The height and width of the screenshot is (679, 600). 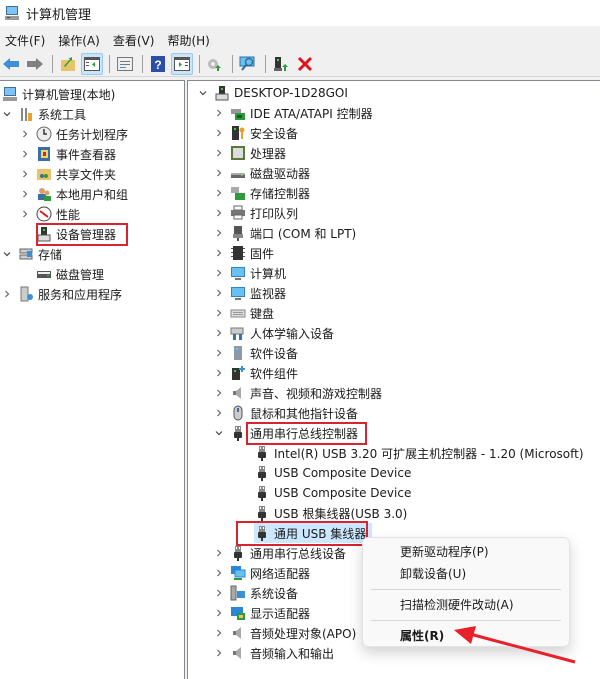 I want to click on console-tree-item: 性能, so click(x=50, y=214).